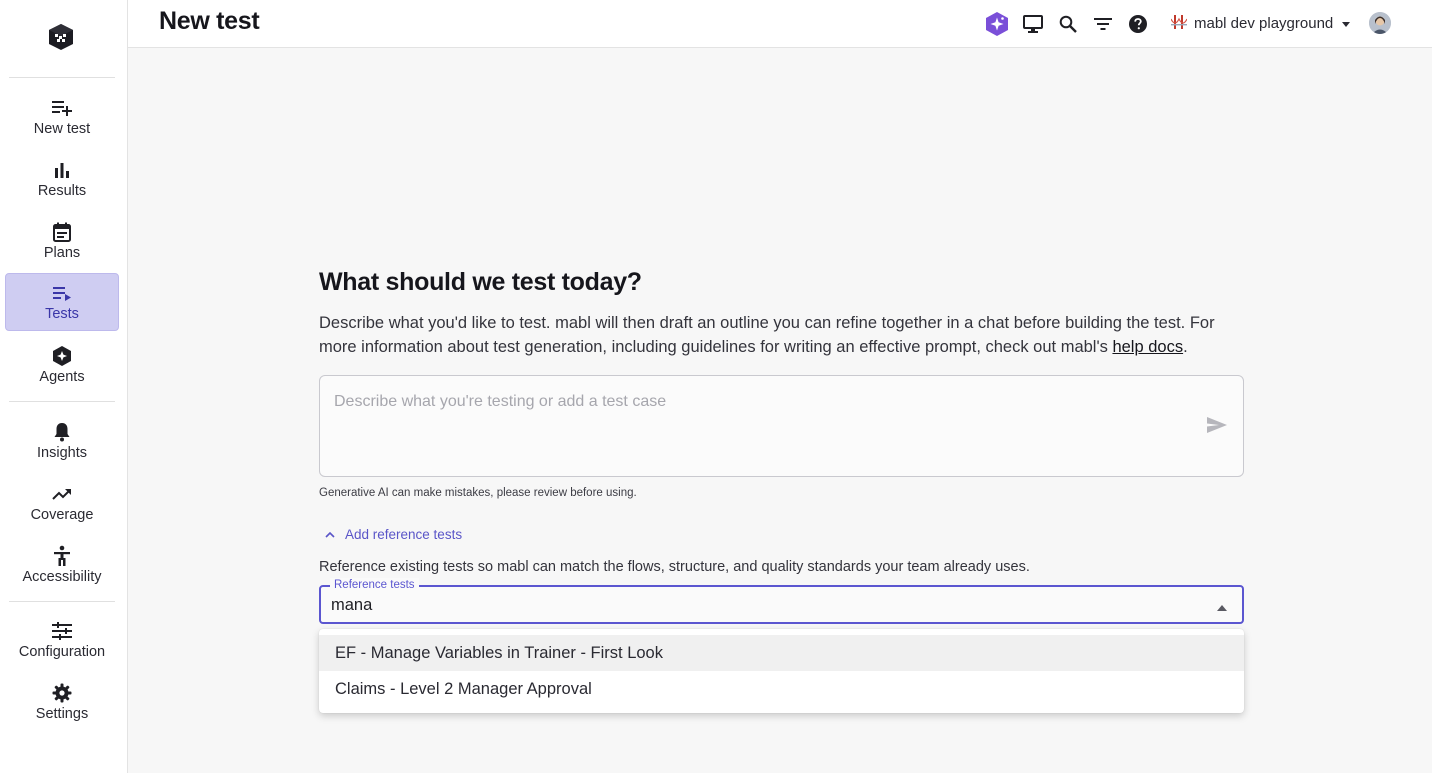  Describe the element at coordinates (1147, 347) in the screenshot. I see `help-docs-link: help docs` at that location.